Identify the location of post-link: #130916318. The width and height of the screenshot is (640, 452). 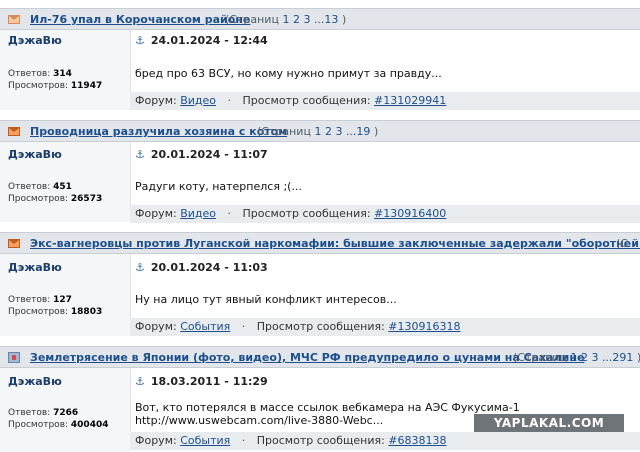
(424, 326).